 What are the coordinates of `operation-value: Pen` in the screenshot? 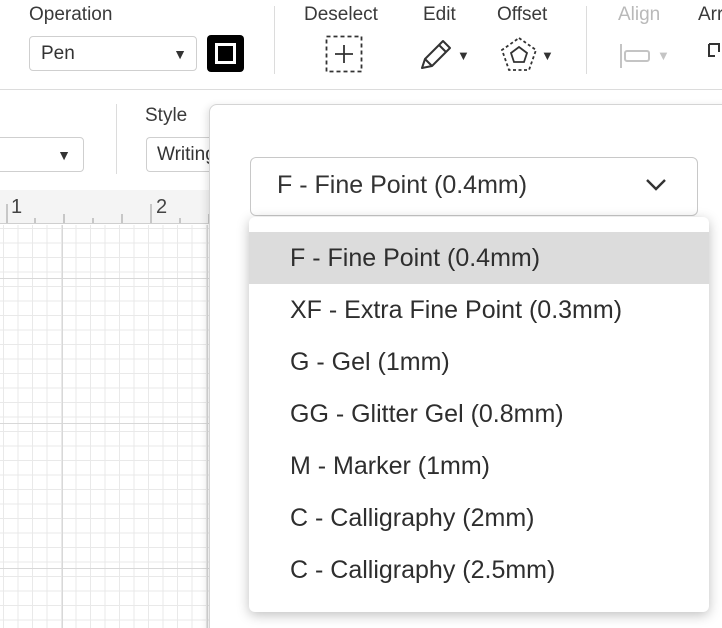 It's located at (58, 53).